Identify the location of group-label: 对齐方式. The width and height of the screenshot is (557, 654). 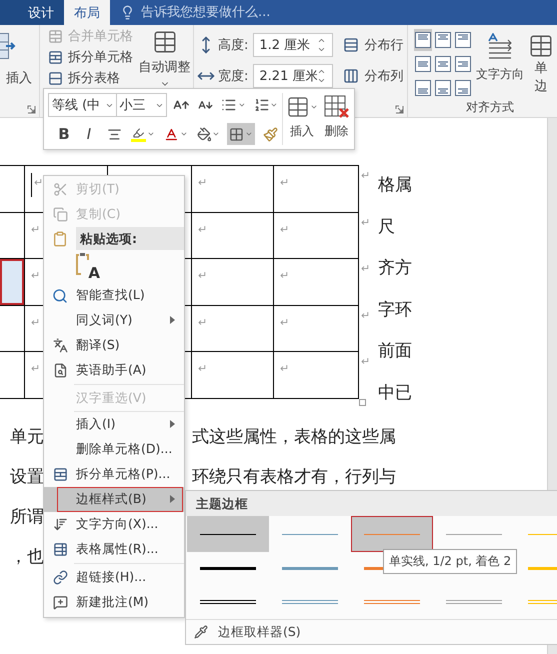
(490, 107).